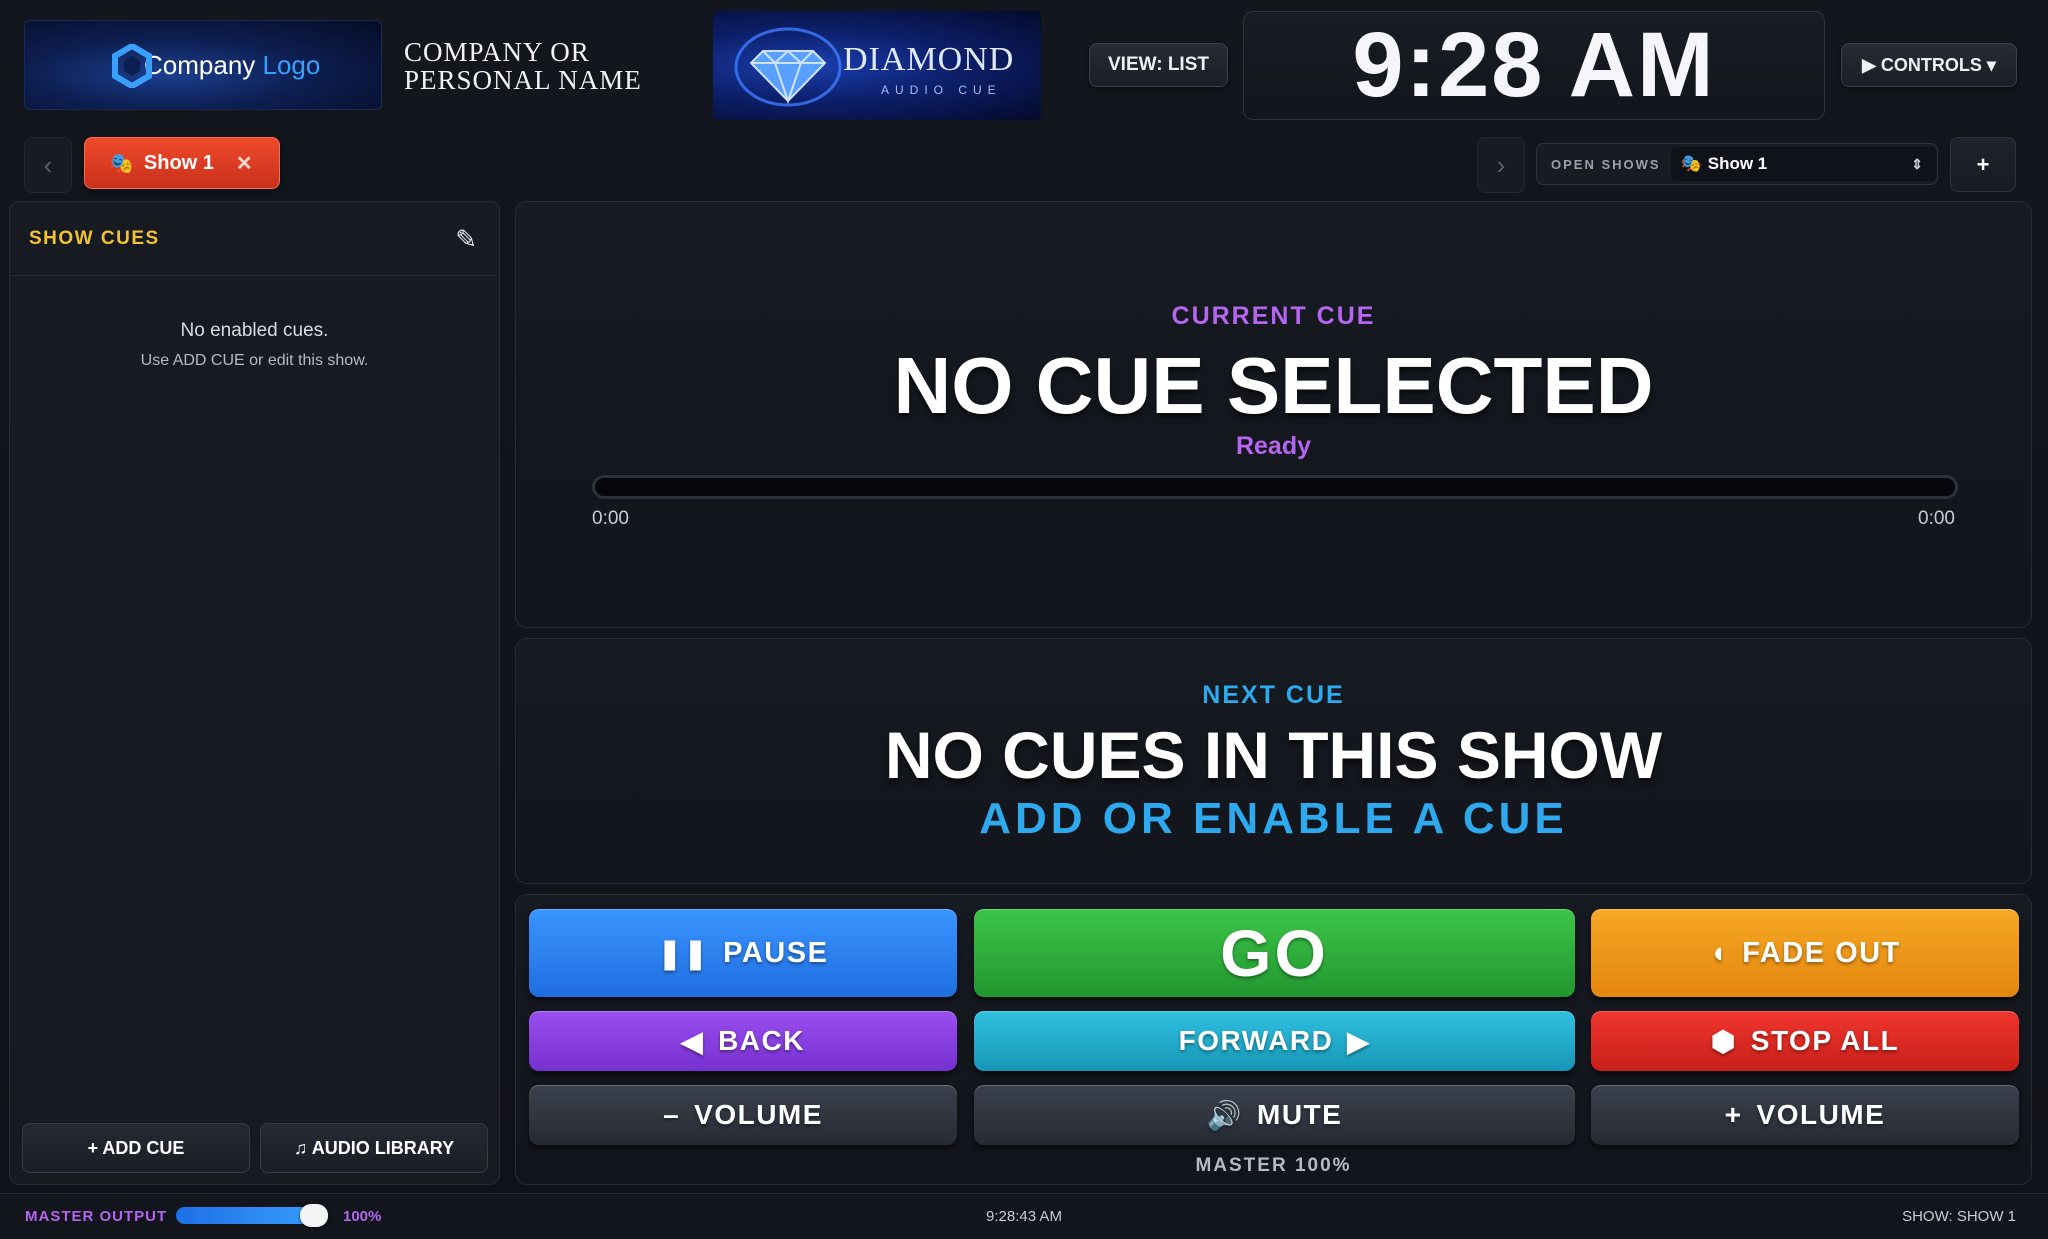 The width and height of the screenshot is (2048, 1239). Describe the element at coordinates (136, 1148) in the screenshot. I see `add-cue-button: + ADD CUE` at that location.